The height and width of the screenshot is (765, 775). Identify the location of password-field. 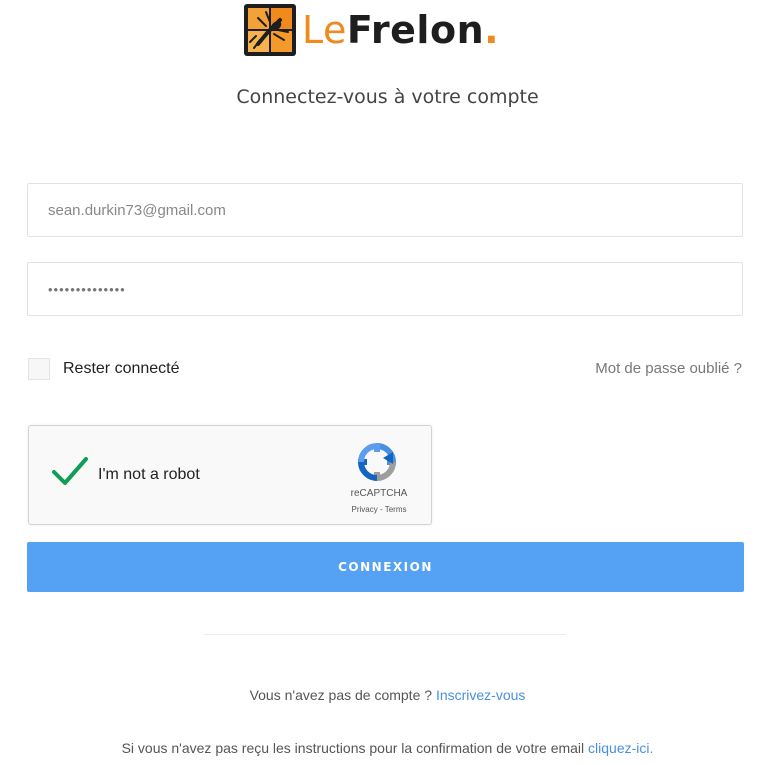
(385, 289).